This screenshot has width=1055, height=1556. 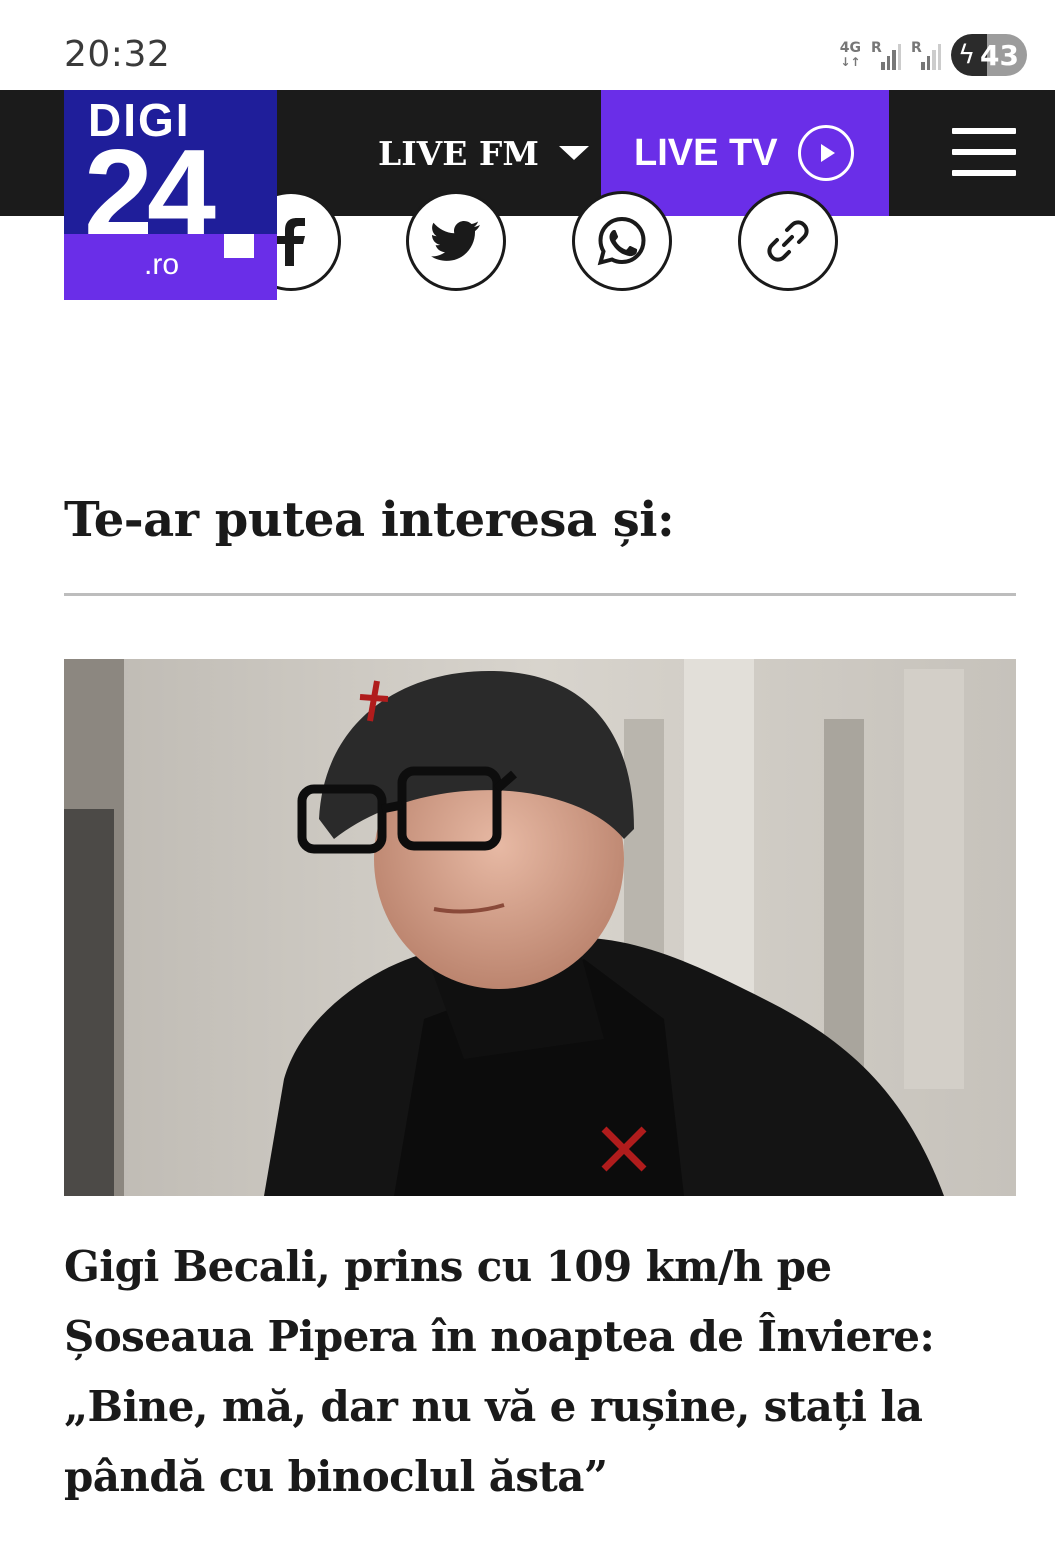 I want to click on copy-link-button, so click(x=788, y=241).